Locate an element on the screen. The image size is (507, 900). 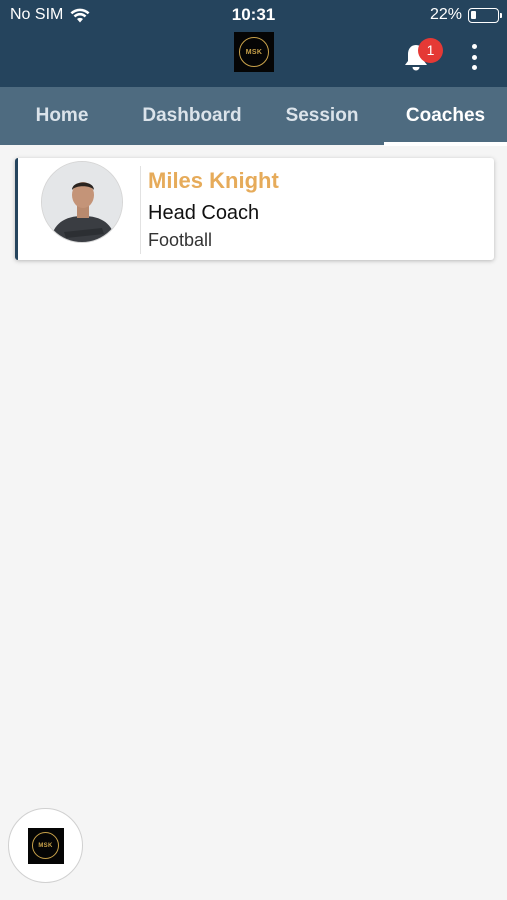
tab-home: Home is located at coordinates (62, 116).